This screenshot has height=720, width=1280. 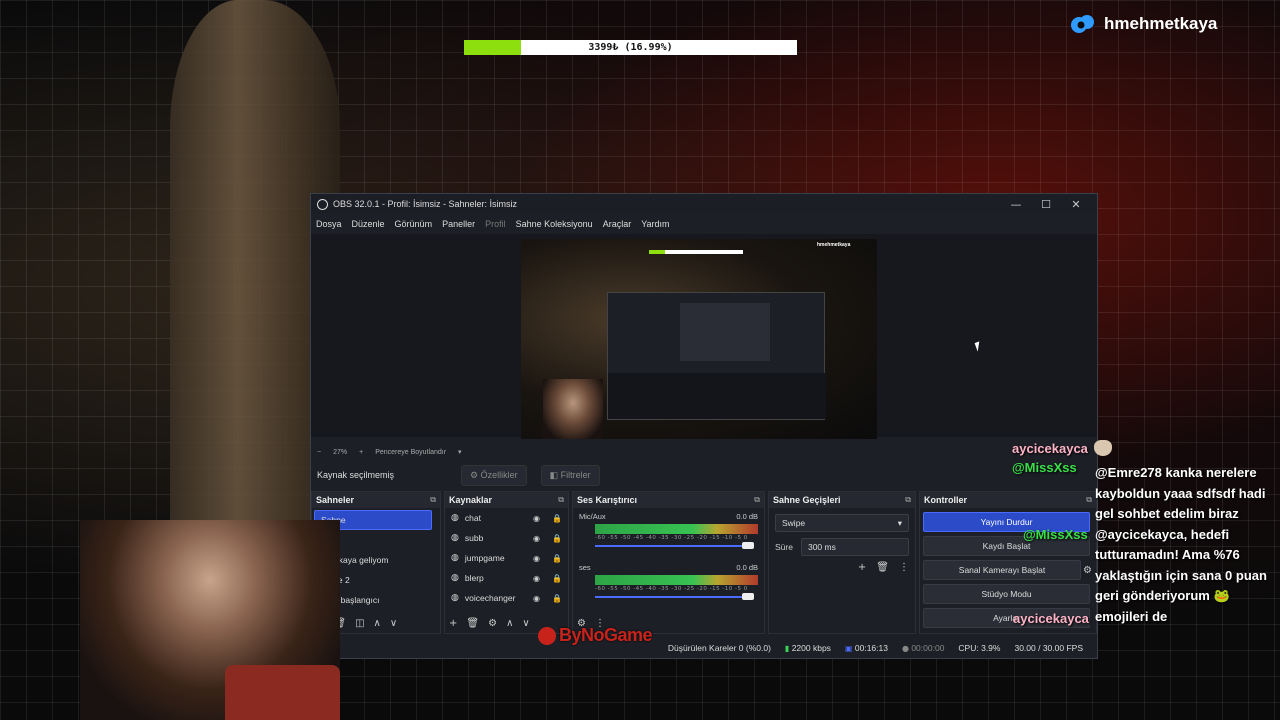 What do you see at coordinates (506, 578) in the screenshot?
I see `source-item: ◍ blerp ◉ 🔒` at bounding box center [506, 578].